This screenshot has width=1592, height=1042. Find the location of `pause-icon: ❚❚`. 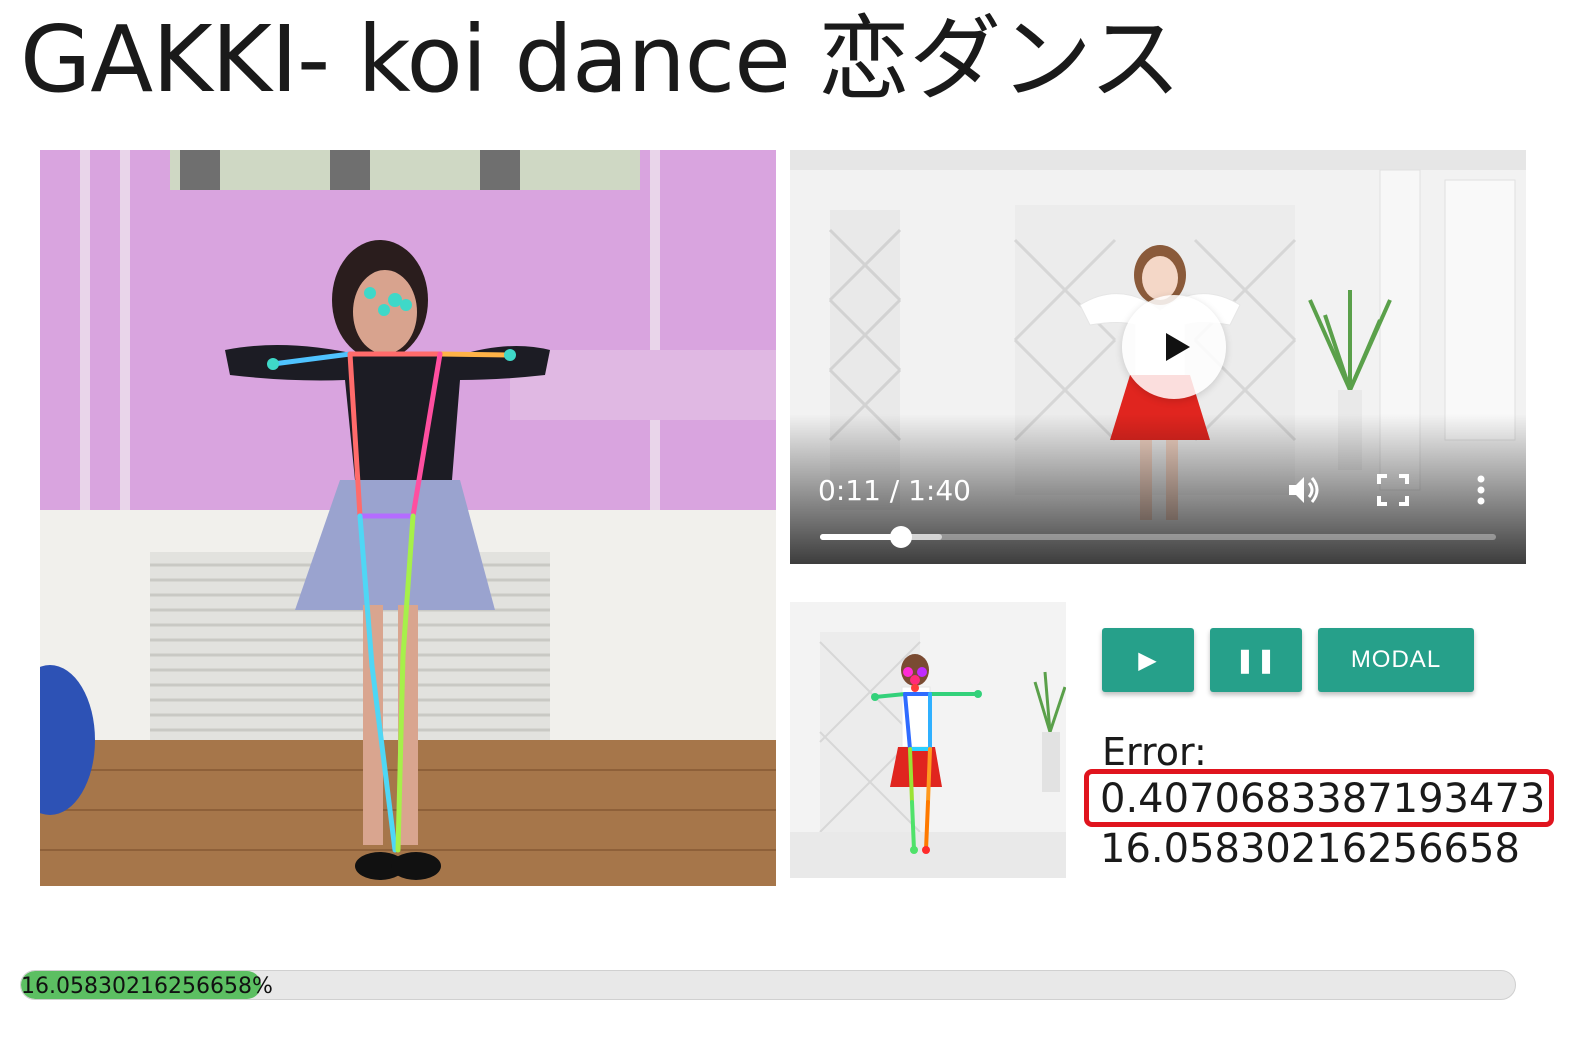

pause-icon: ❚❚ is located at coordinates (1256, 660).